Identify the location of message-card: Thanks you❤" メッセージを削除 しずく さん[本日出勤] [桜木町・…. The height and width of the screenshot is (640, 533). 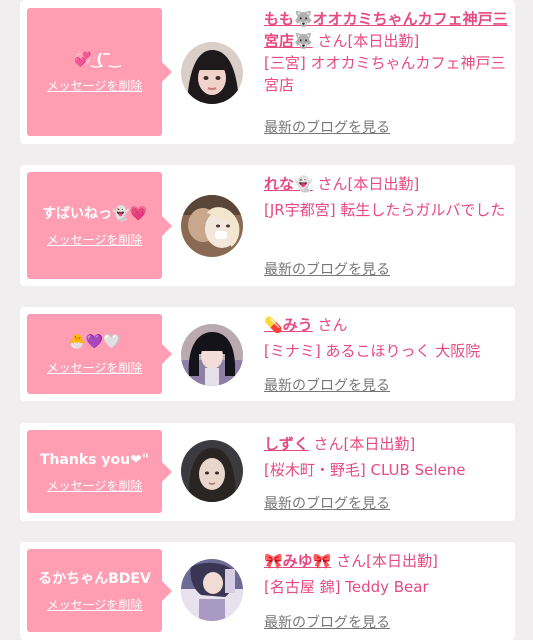
(267, 472).